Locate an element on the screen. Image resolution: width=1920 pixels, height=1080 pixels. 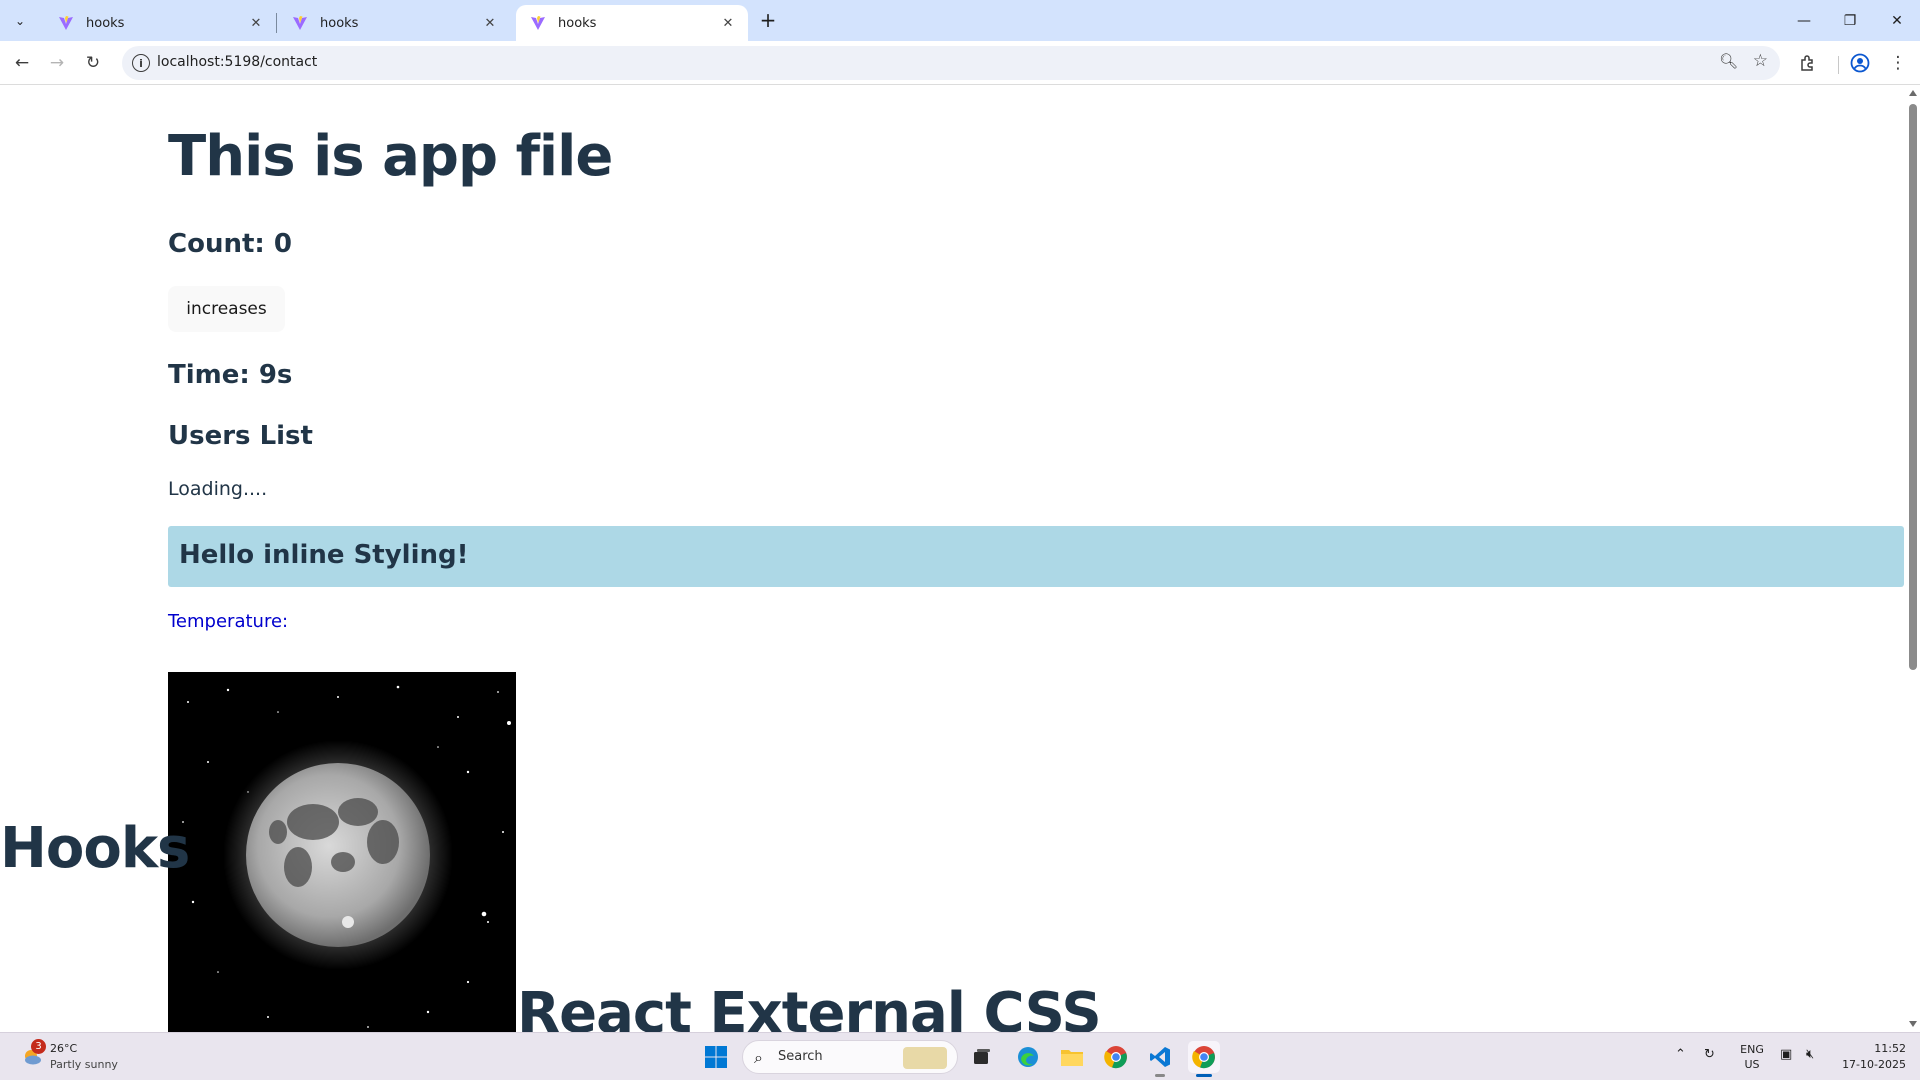
profile-avatar-icon is located at coordinates (1860, 63).